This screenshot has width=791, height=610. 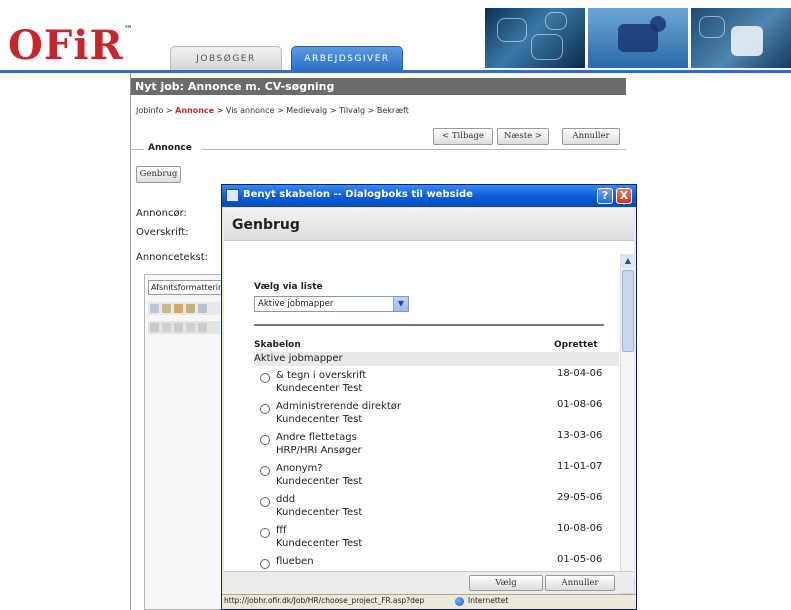 I want to click on breadcrumb-jobinfo: Jobinfo, so click(x=149, y=110).